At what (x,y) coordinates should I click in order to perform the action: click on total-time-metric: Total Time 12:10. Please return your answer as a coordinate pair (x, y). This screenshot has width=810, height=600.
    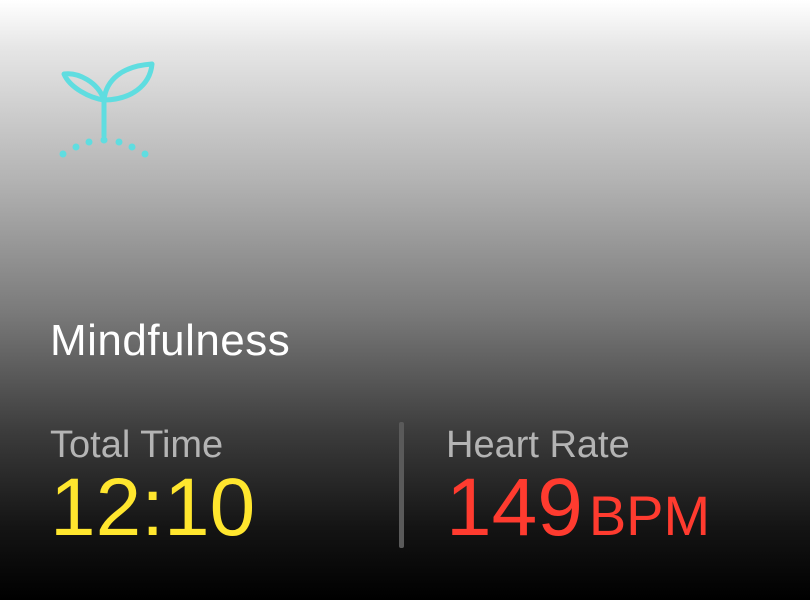
    Looking at the image, I should click on (153, 486).